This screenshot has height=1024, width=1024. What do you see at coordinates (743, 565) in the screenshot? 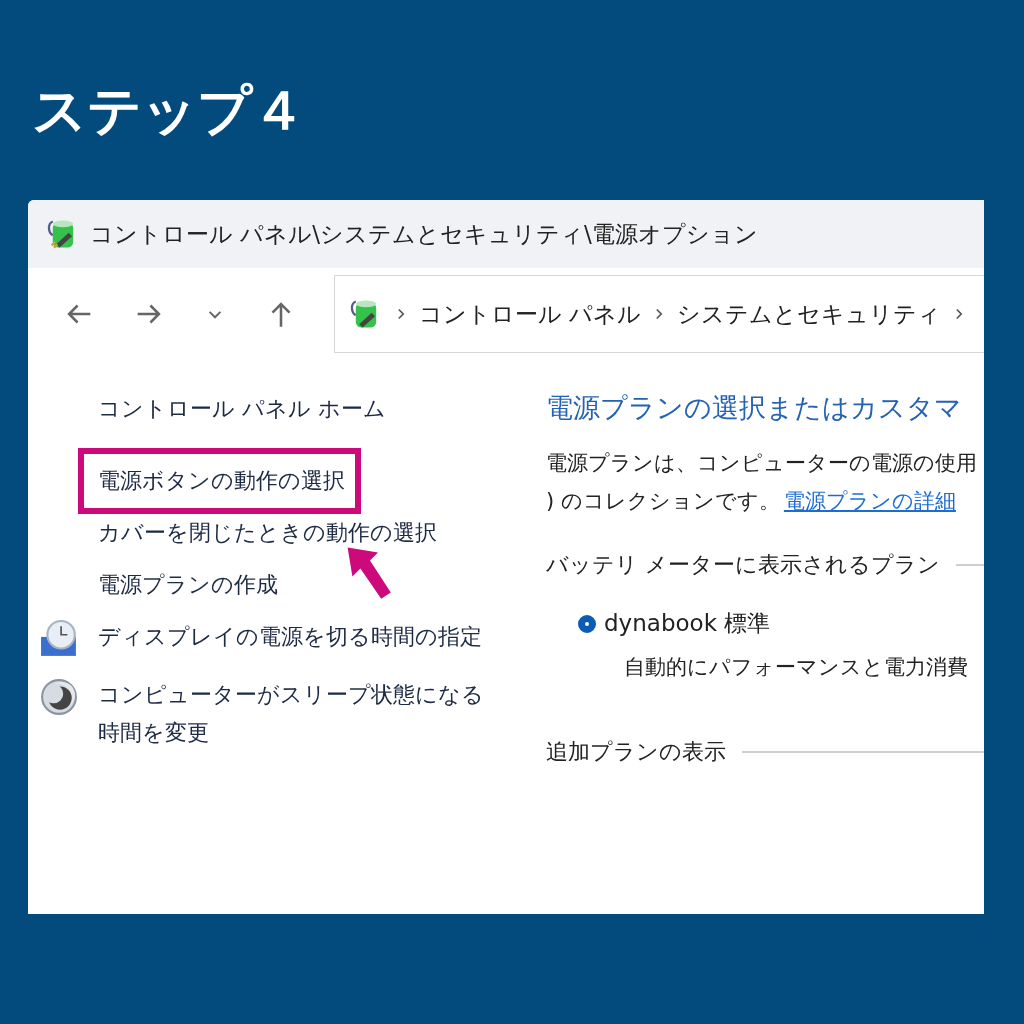
I see `section-title: バッテリ メーターに表示されるプラン` at bounding box center [743, 565].